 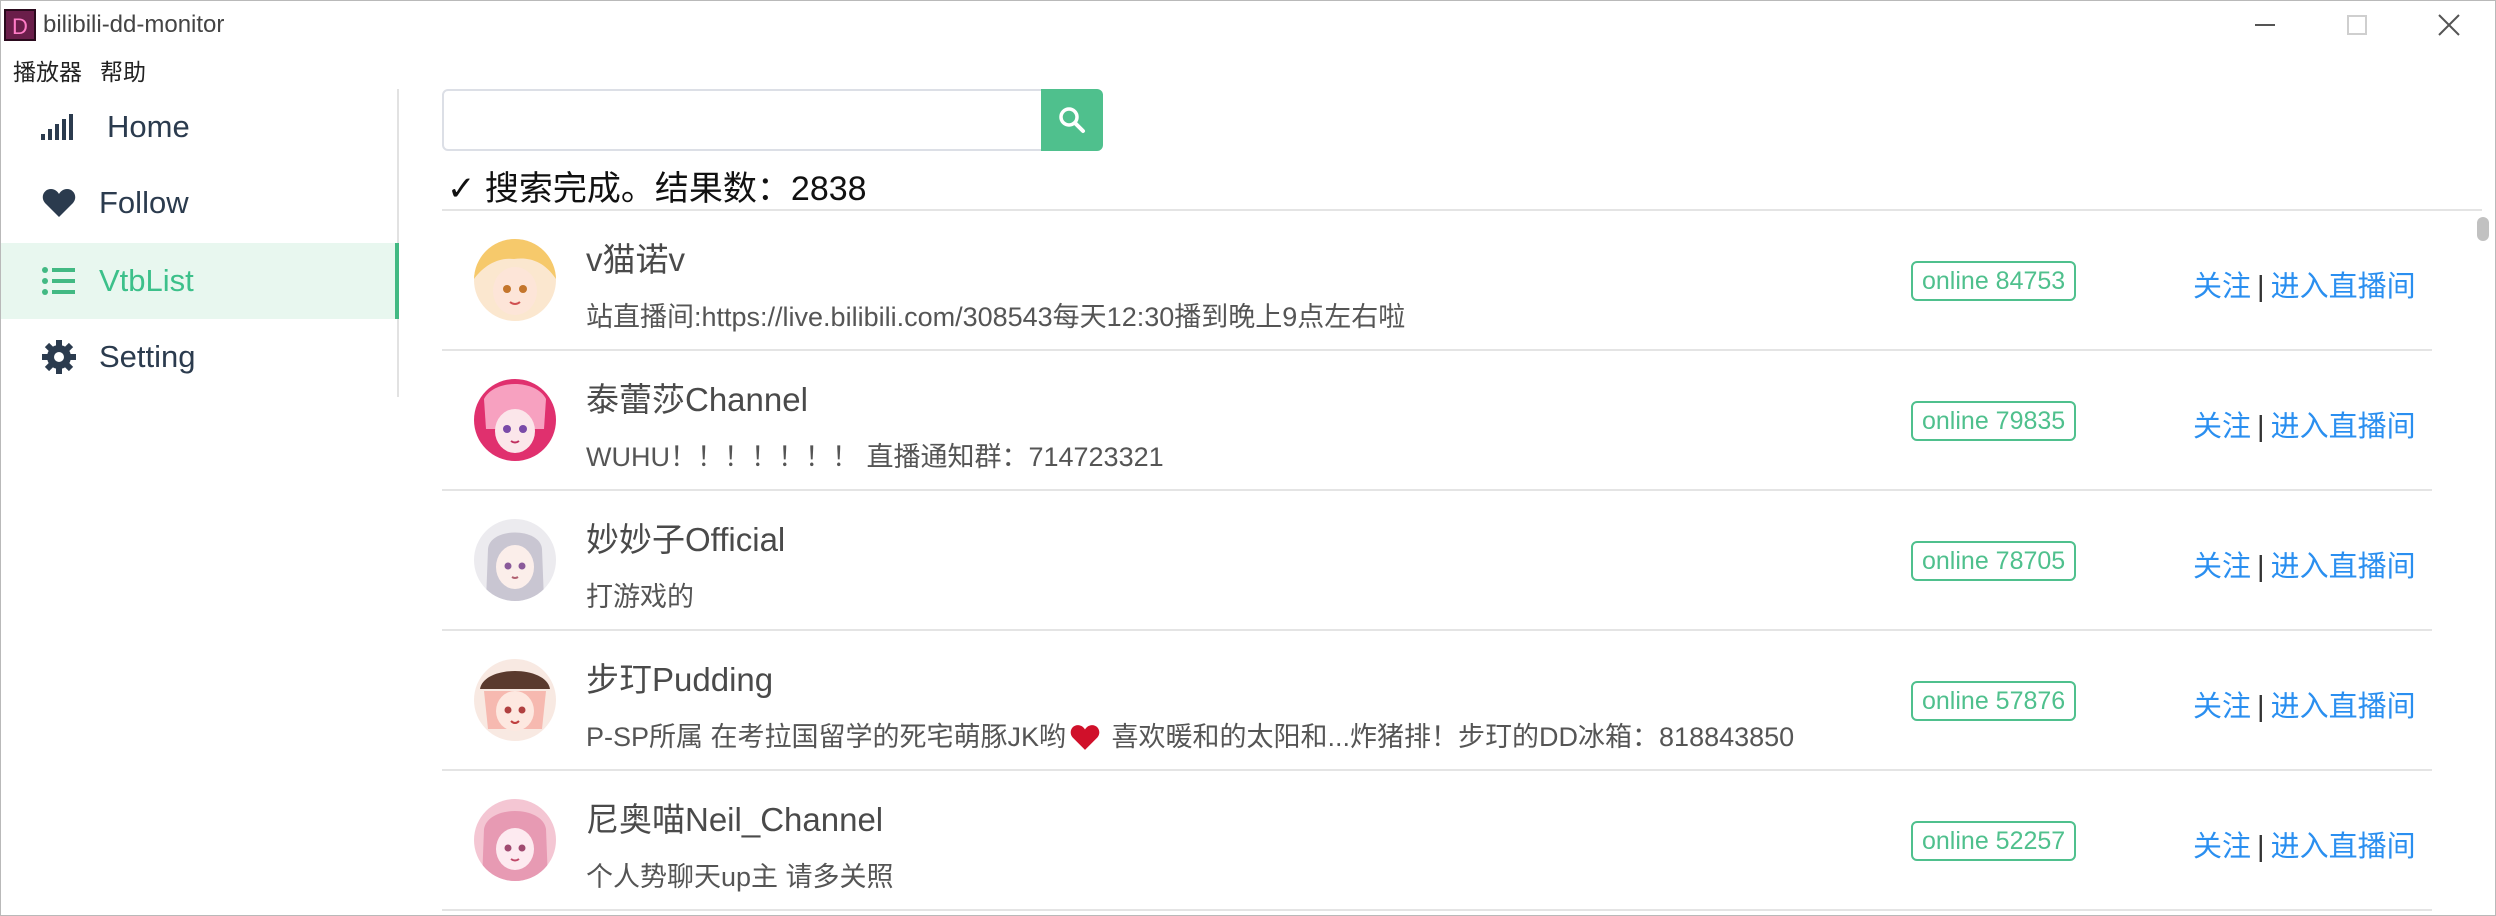 I want to click on vtuber-name: 泰蕾莎Channel, so click(x=697, y=399).